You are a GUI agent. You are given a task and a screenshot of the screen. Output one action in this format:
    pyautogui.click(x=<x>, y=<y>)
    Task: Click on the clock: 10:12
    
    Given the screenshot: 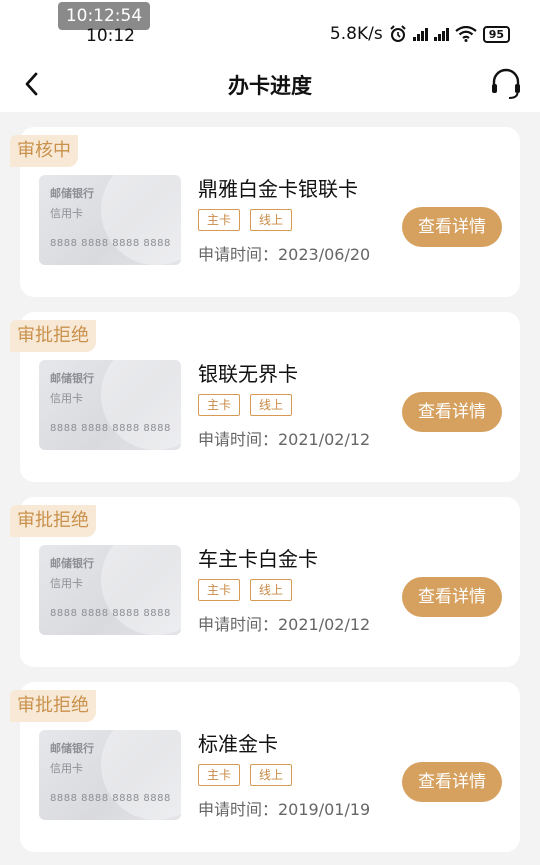 What is the action you would take?
    pyautogui.click(x=110, y=36)
    